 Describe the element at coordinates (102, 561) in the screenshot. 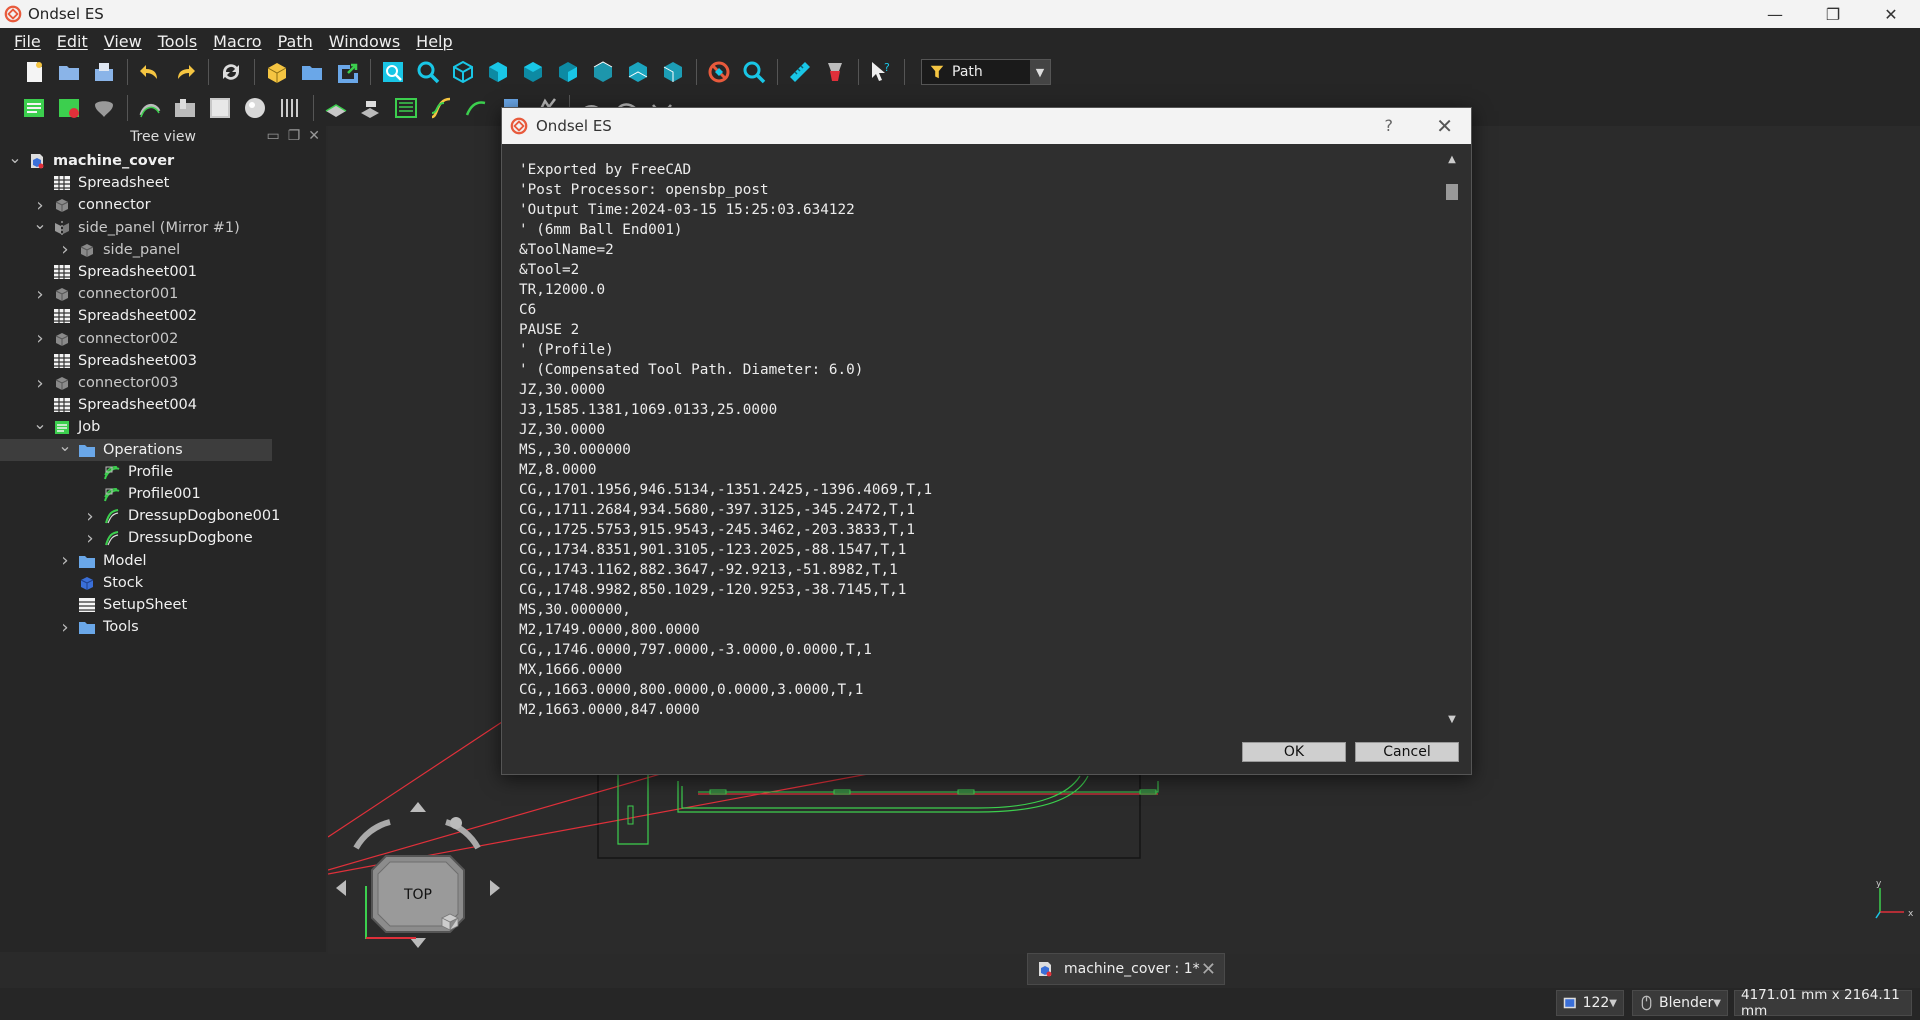

I see `tree-item: › Model` at that location.